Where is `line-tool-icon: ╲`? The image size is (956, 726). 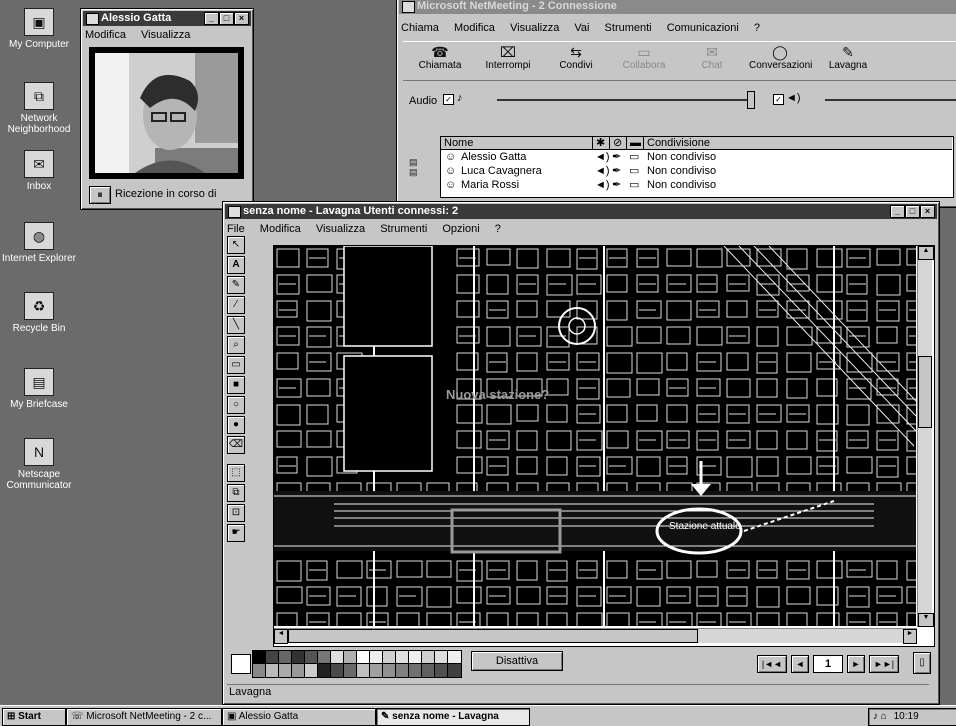 line-tool-icon: ╲ is located at coordinates (236, 325).